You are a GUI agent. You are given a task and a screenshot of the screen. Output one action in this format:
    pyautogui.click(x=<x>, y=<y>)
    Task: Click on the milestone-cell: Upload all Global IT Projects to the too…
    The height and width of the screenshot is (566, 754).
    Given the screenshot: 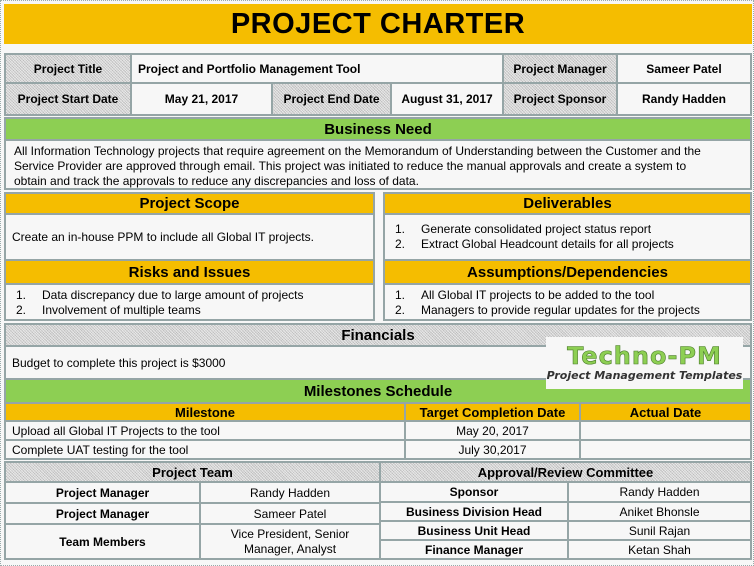 What is the action you would take?
    pyautogui.click(x=205, y=430)
    